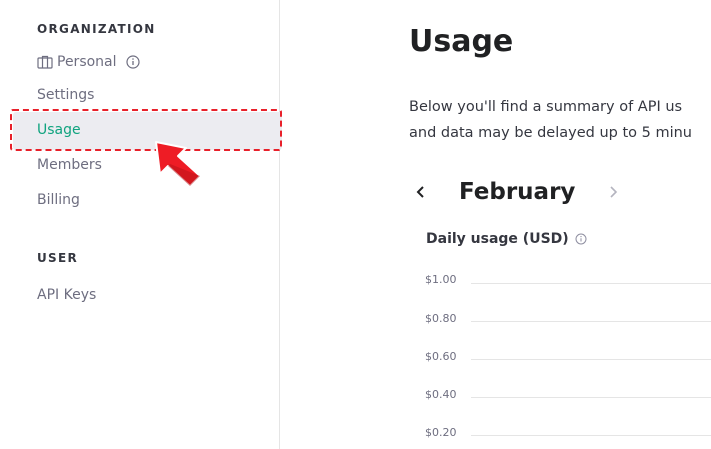  Describe the element at coordinates (441, 394) in the screenshot. I see `y-tick-label: $0.40` at that location.